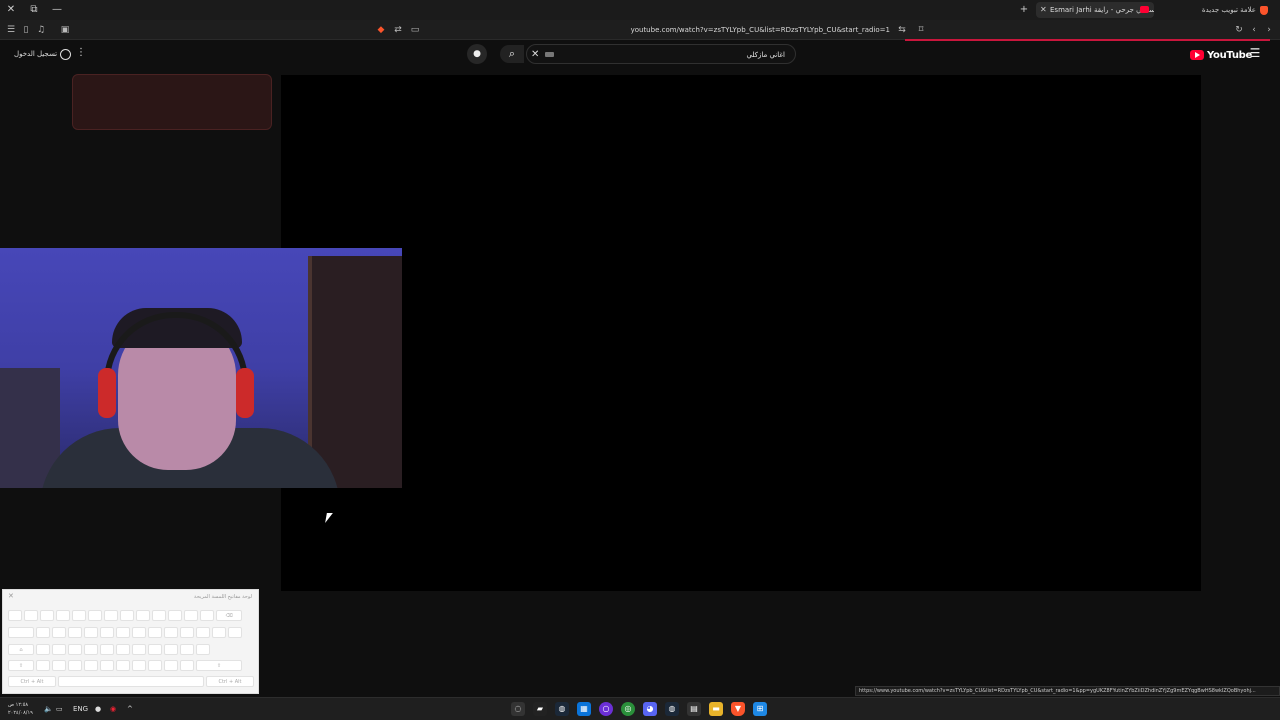 This screenshot has width=1280, height=720. I want to click on minimize-window-icon: —, so click(57, 10).